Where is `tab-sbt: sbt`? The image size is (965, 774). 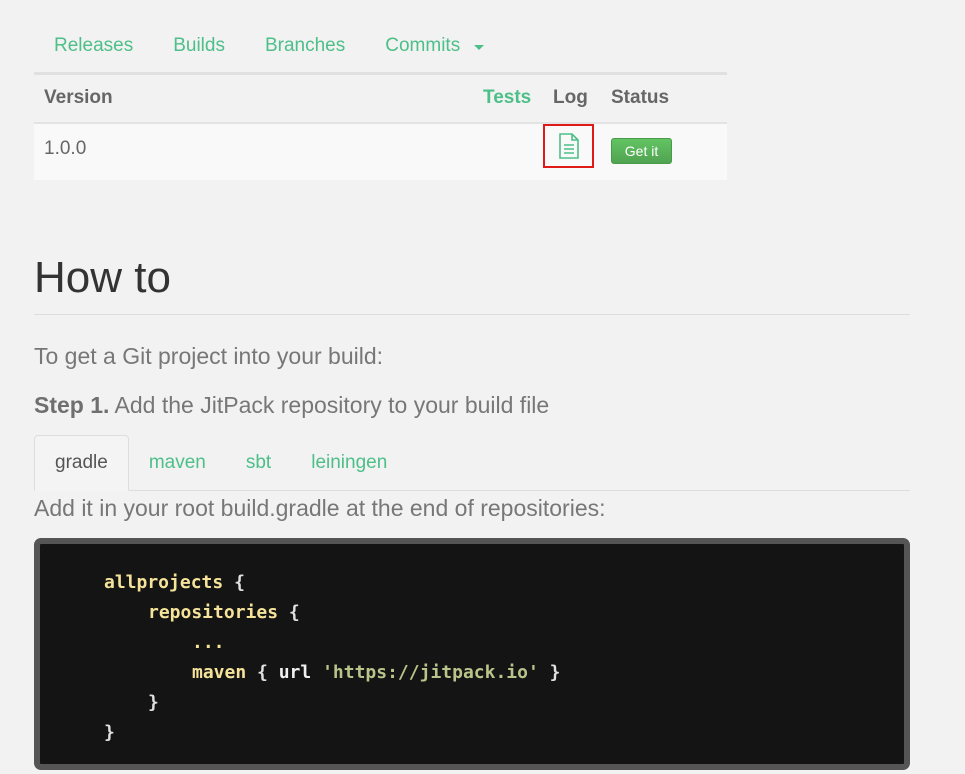 tab-sbt: sbt is located at coordinates (258, 463).